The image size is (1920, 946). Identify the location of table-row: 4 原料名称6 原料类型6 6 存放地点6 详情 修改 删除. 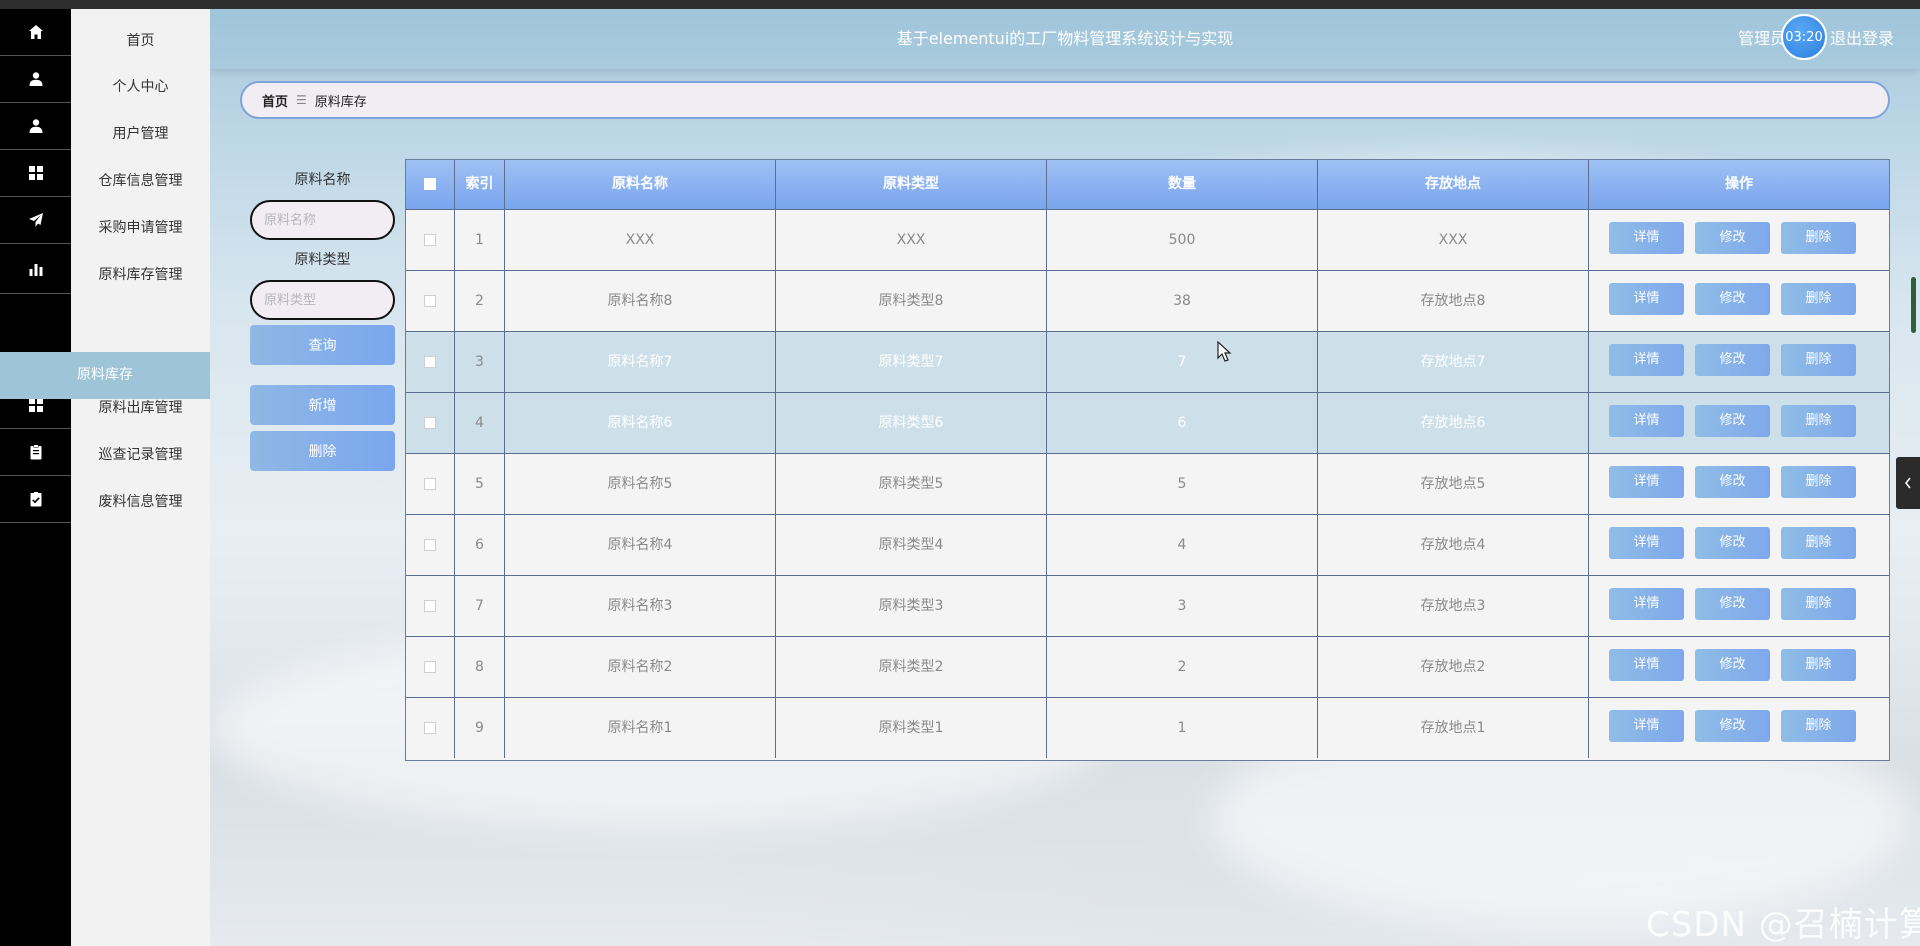
(1147, 422).